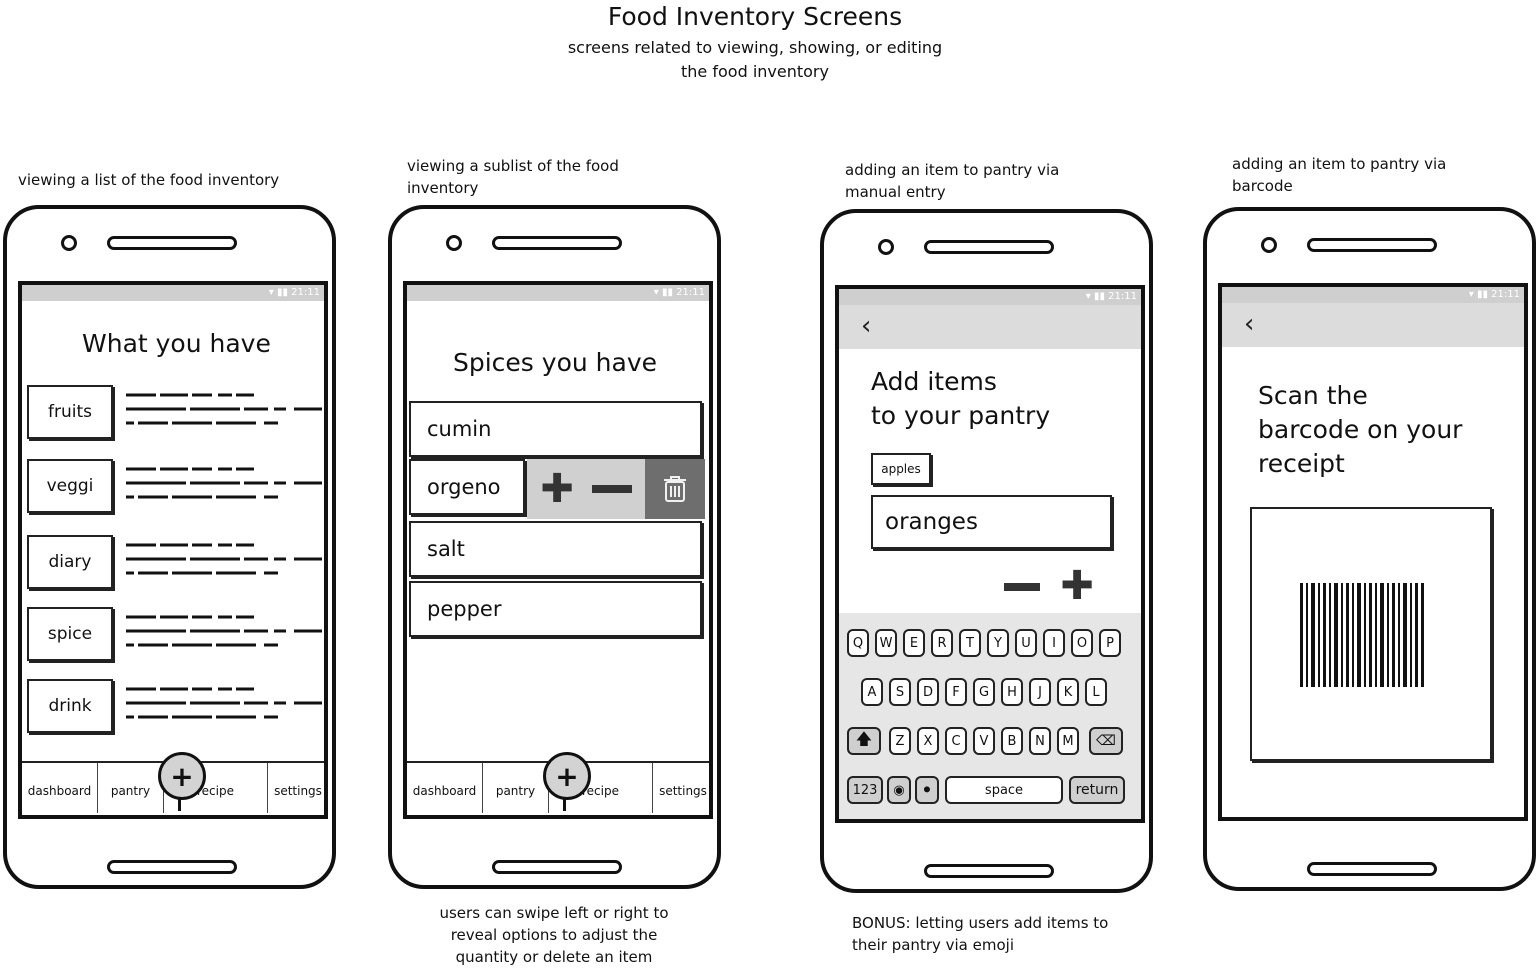 The image size is (1537, 978). What do you see at coordinates (1054, 643) in the screenshot?
I see `key-i: I` at bounding box center [1054, 643].